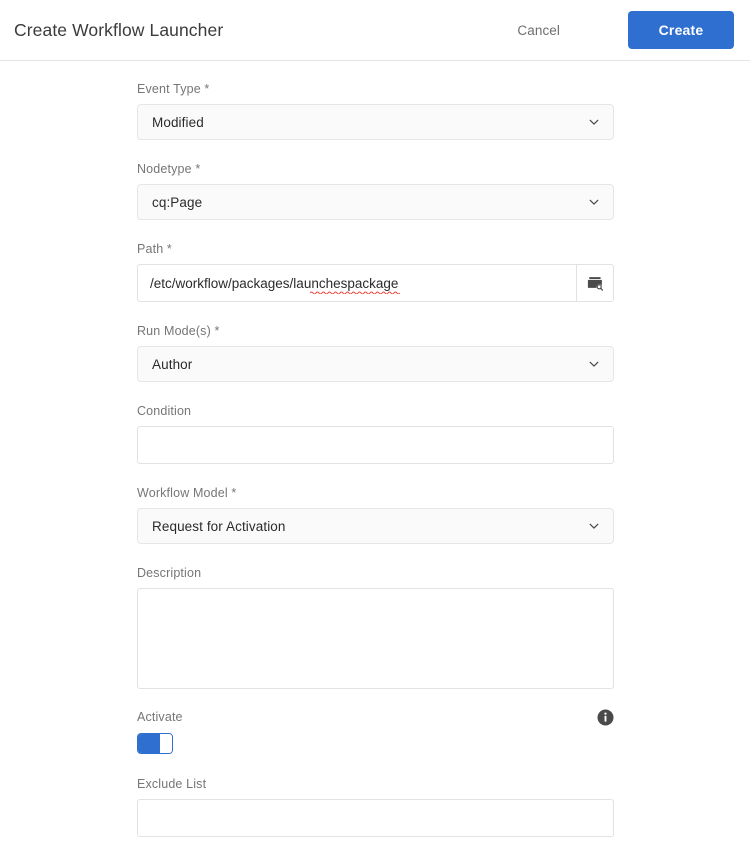 Image resolution: width=750 pixels, height=859 pixels. What do you see at coordinates (178, 122) in the screenshot?
I see `event-type-value: Modified` at bounding box center [178, 122].